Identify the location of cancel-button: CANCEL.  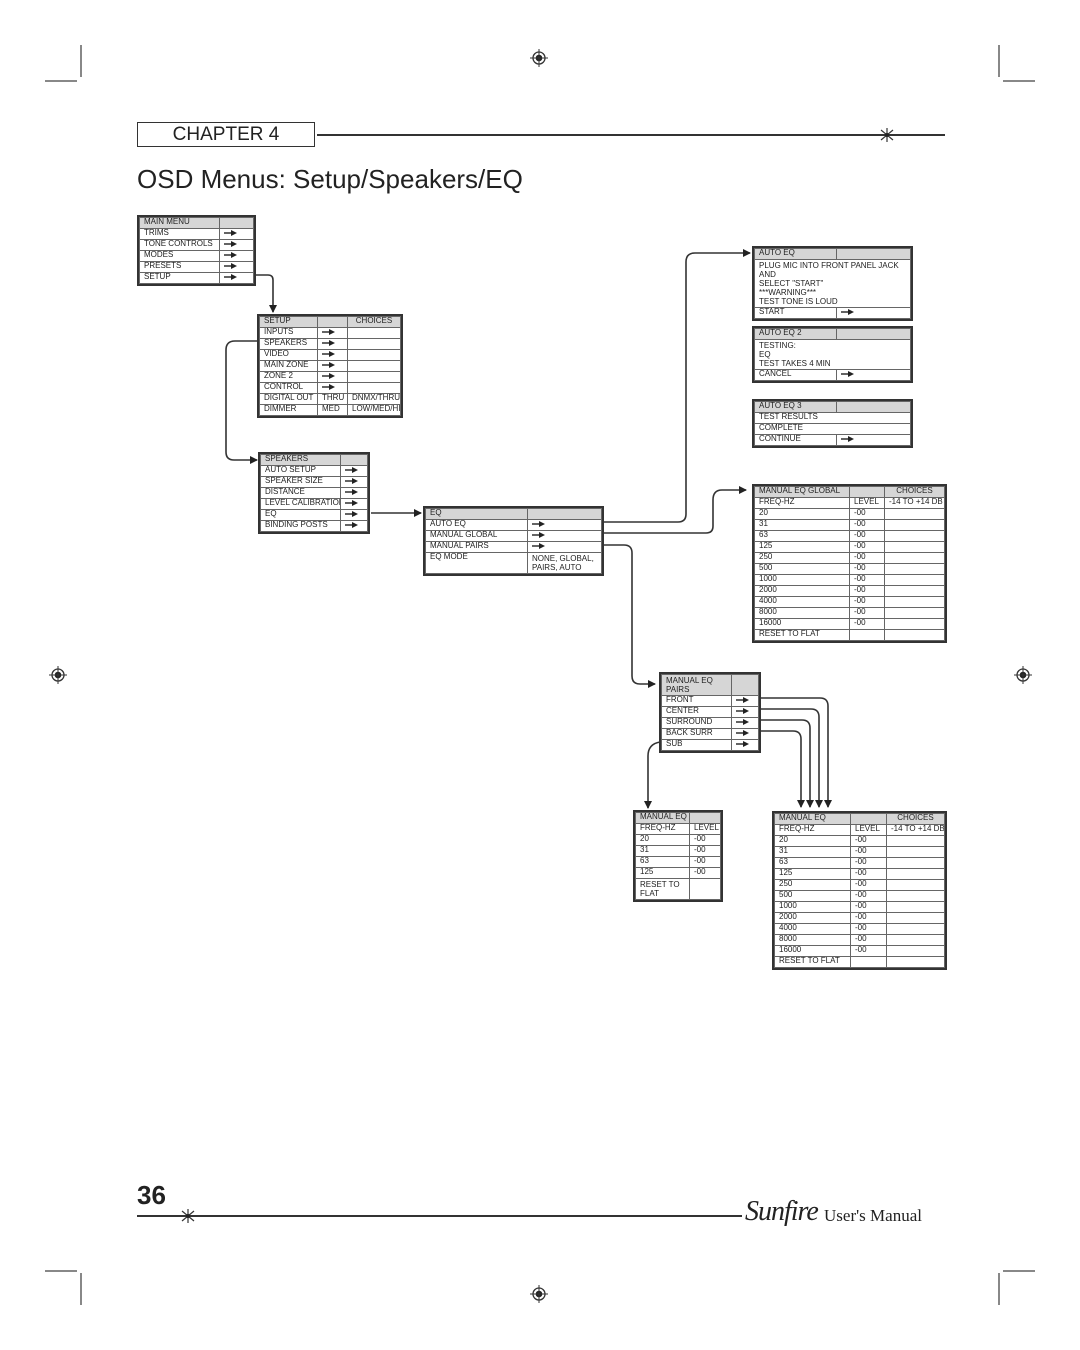
(832, 375).